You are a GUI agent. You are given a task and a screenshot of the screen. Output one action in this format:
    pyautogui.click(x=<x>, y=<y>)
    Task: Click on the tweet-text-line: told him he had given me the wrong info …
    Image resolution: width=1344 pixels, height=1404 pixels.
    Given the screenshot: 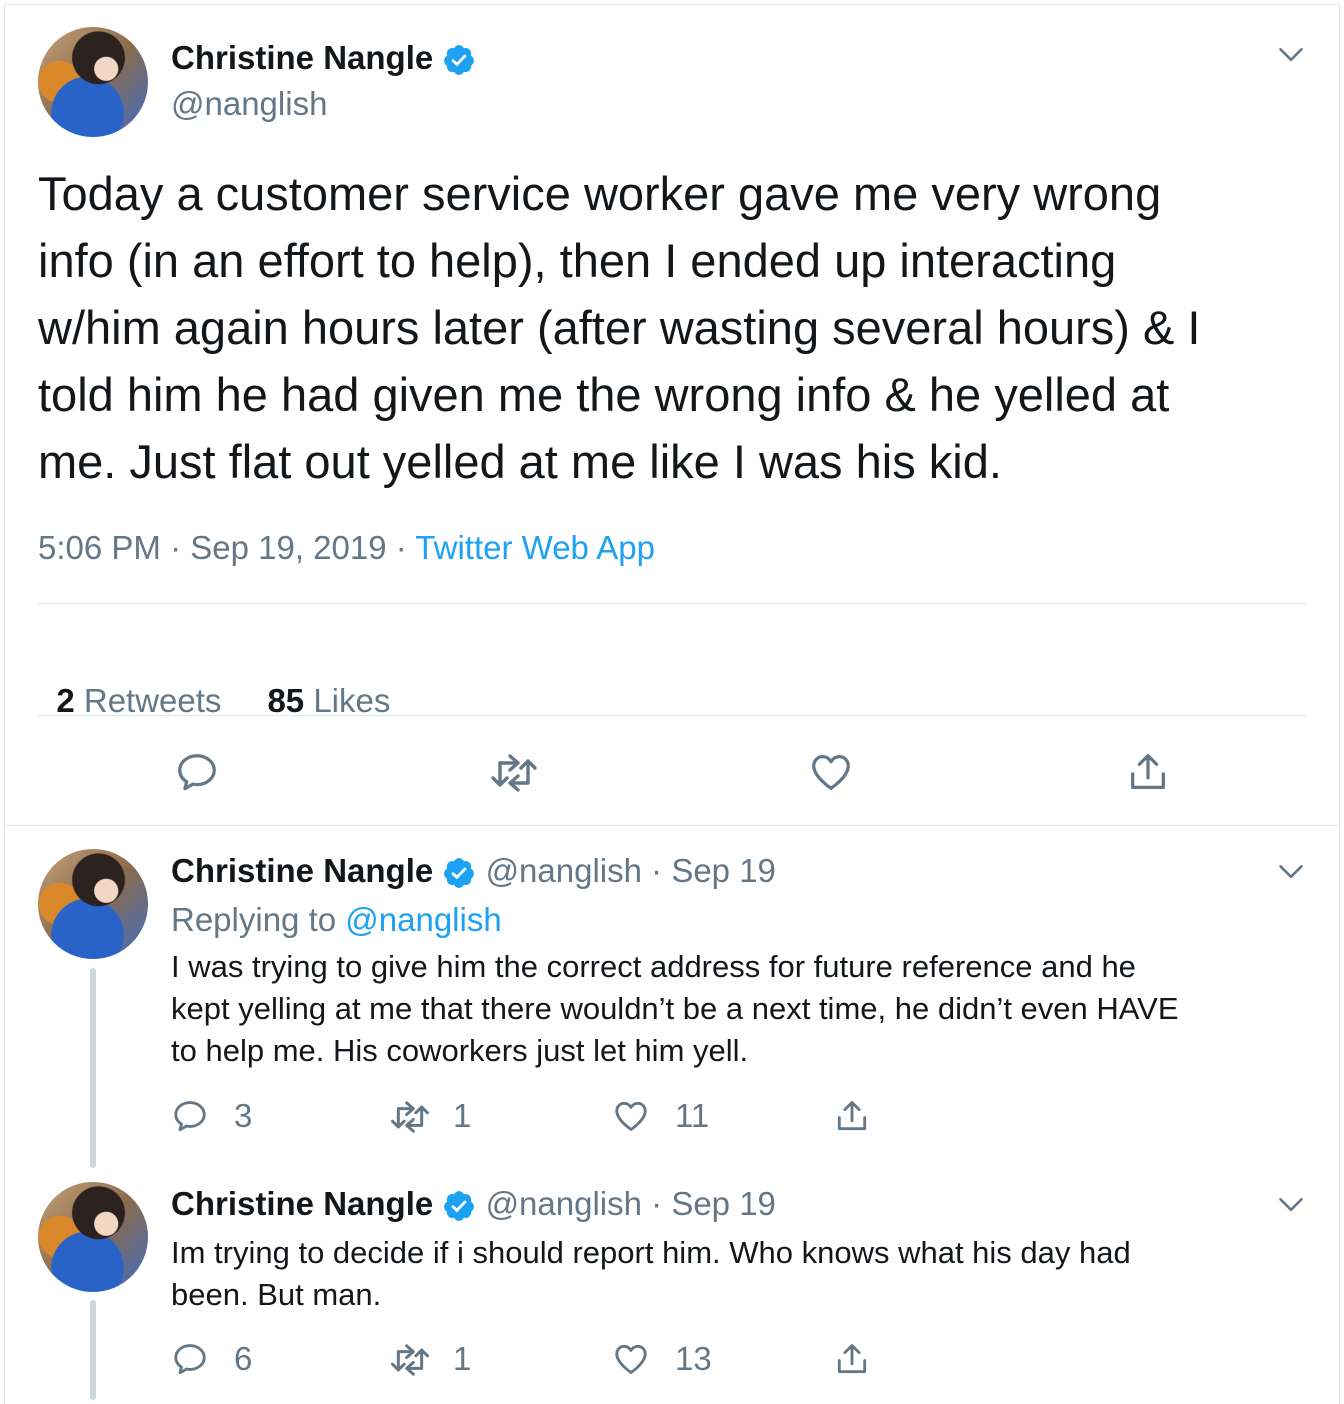 What is the action you would take?
    pyautogui.click(x=604, y=394)
    